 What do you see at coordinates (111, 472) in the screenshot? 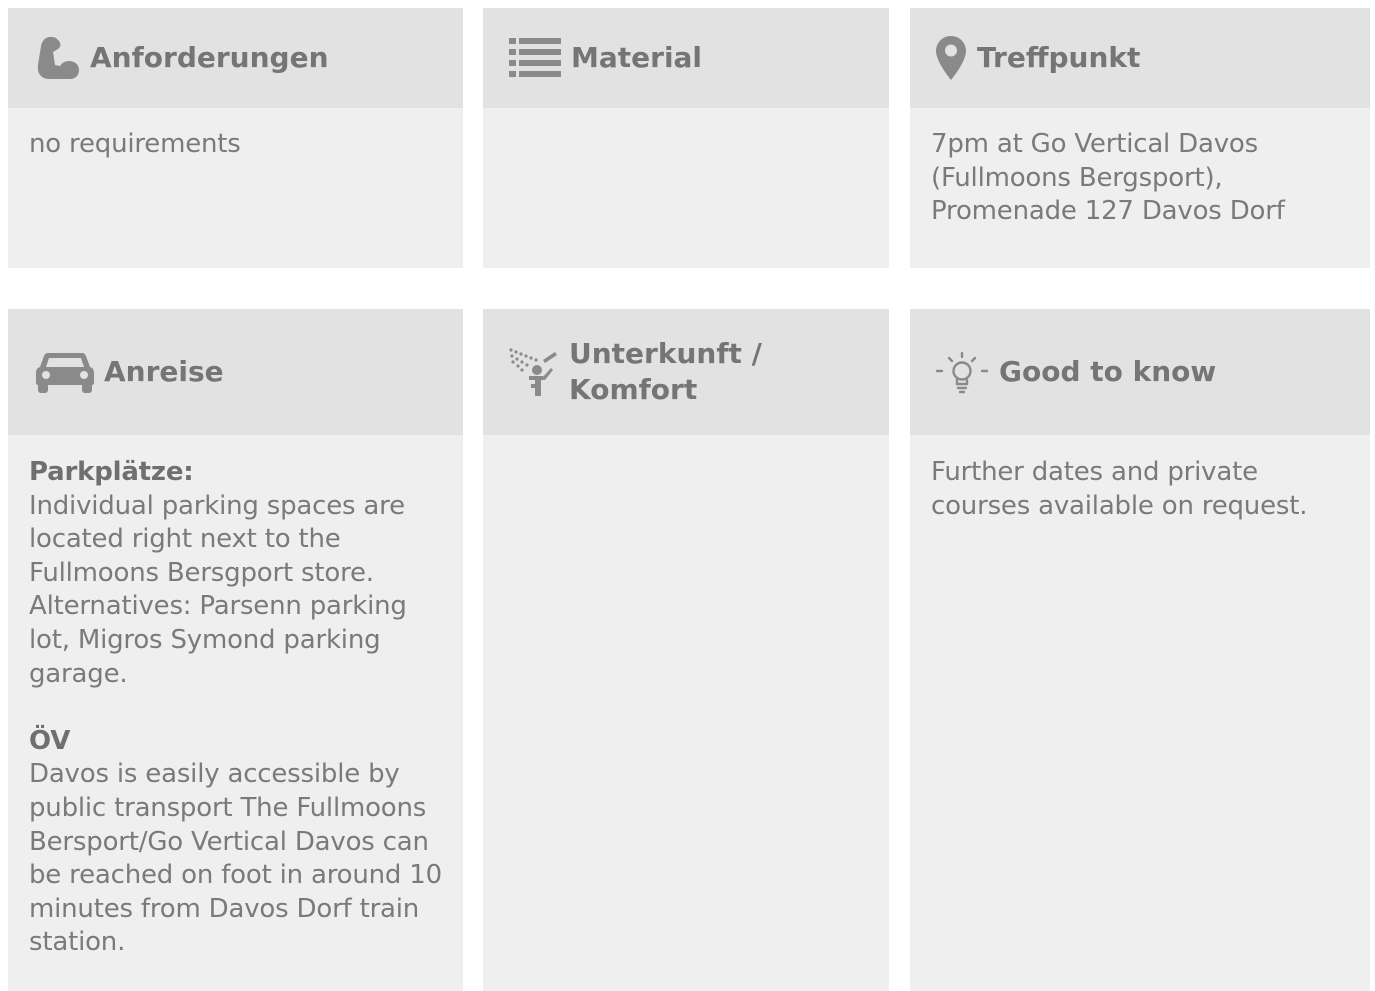
I see `parking-heading: Parkplätze:` at bounding box center [111, 472].